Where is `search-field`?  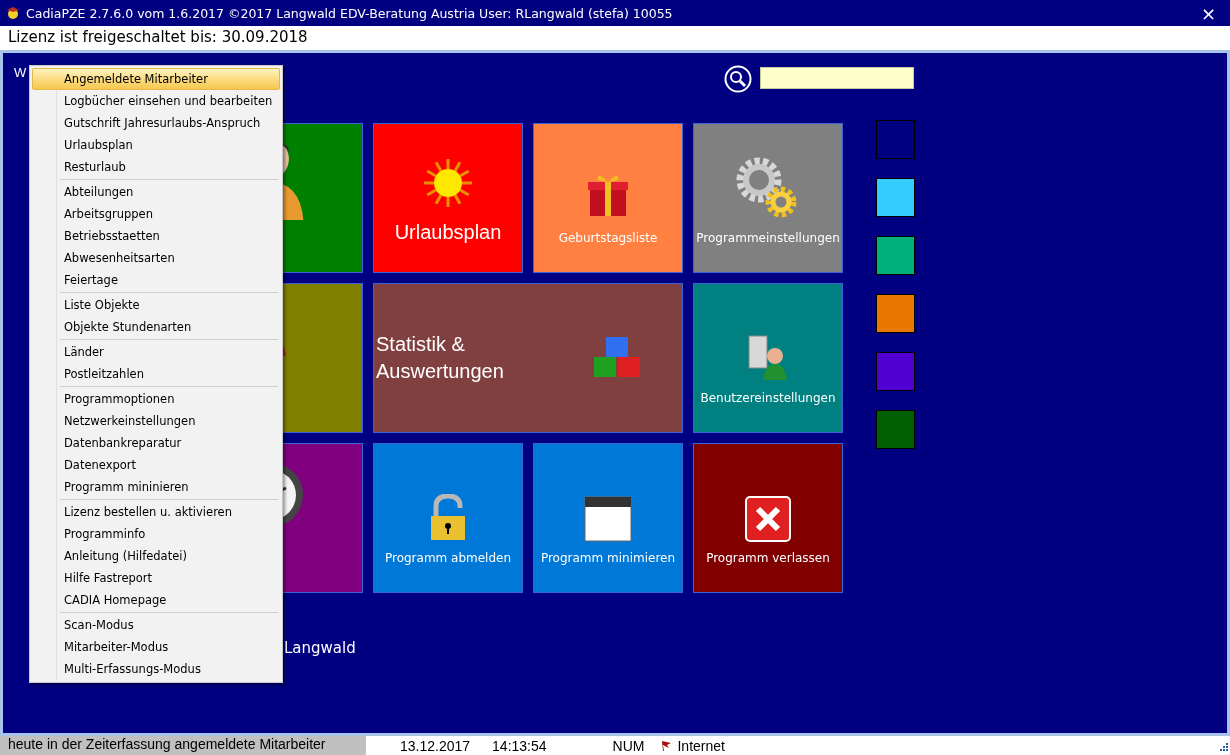 search-field is located at coordinates (837, 78).